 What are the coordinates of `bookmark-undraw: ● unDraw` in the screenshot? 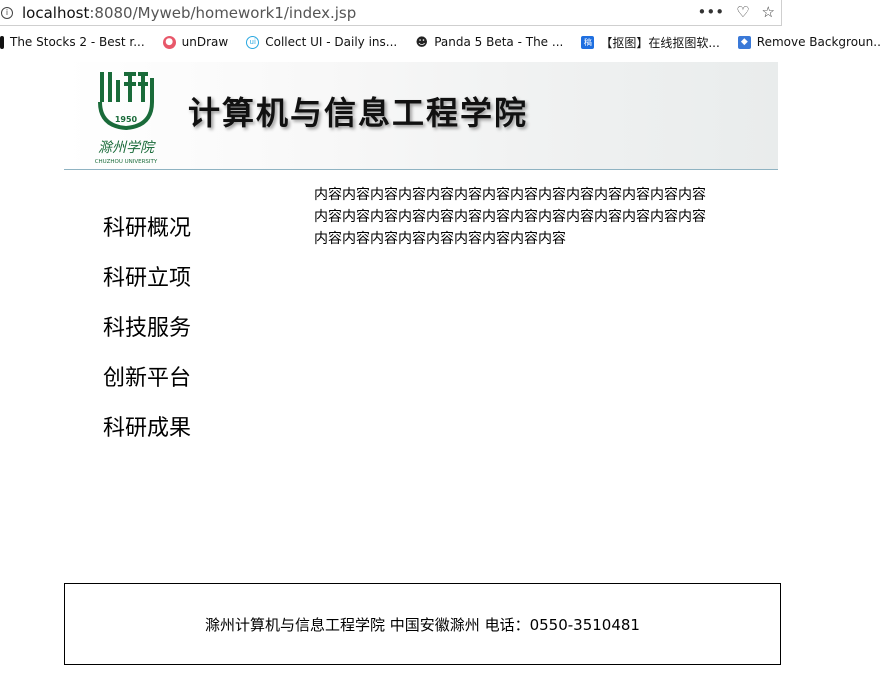 It's located at (195, 42).